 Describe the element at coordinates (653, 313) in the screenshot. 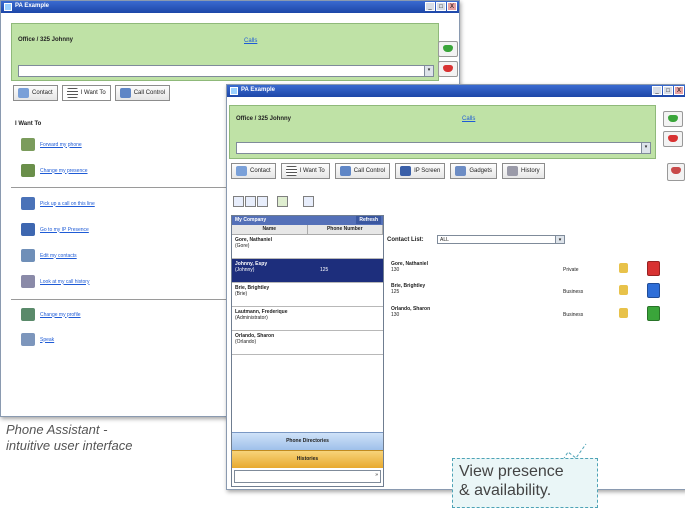

I see `available-status-icon` at that location.